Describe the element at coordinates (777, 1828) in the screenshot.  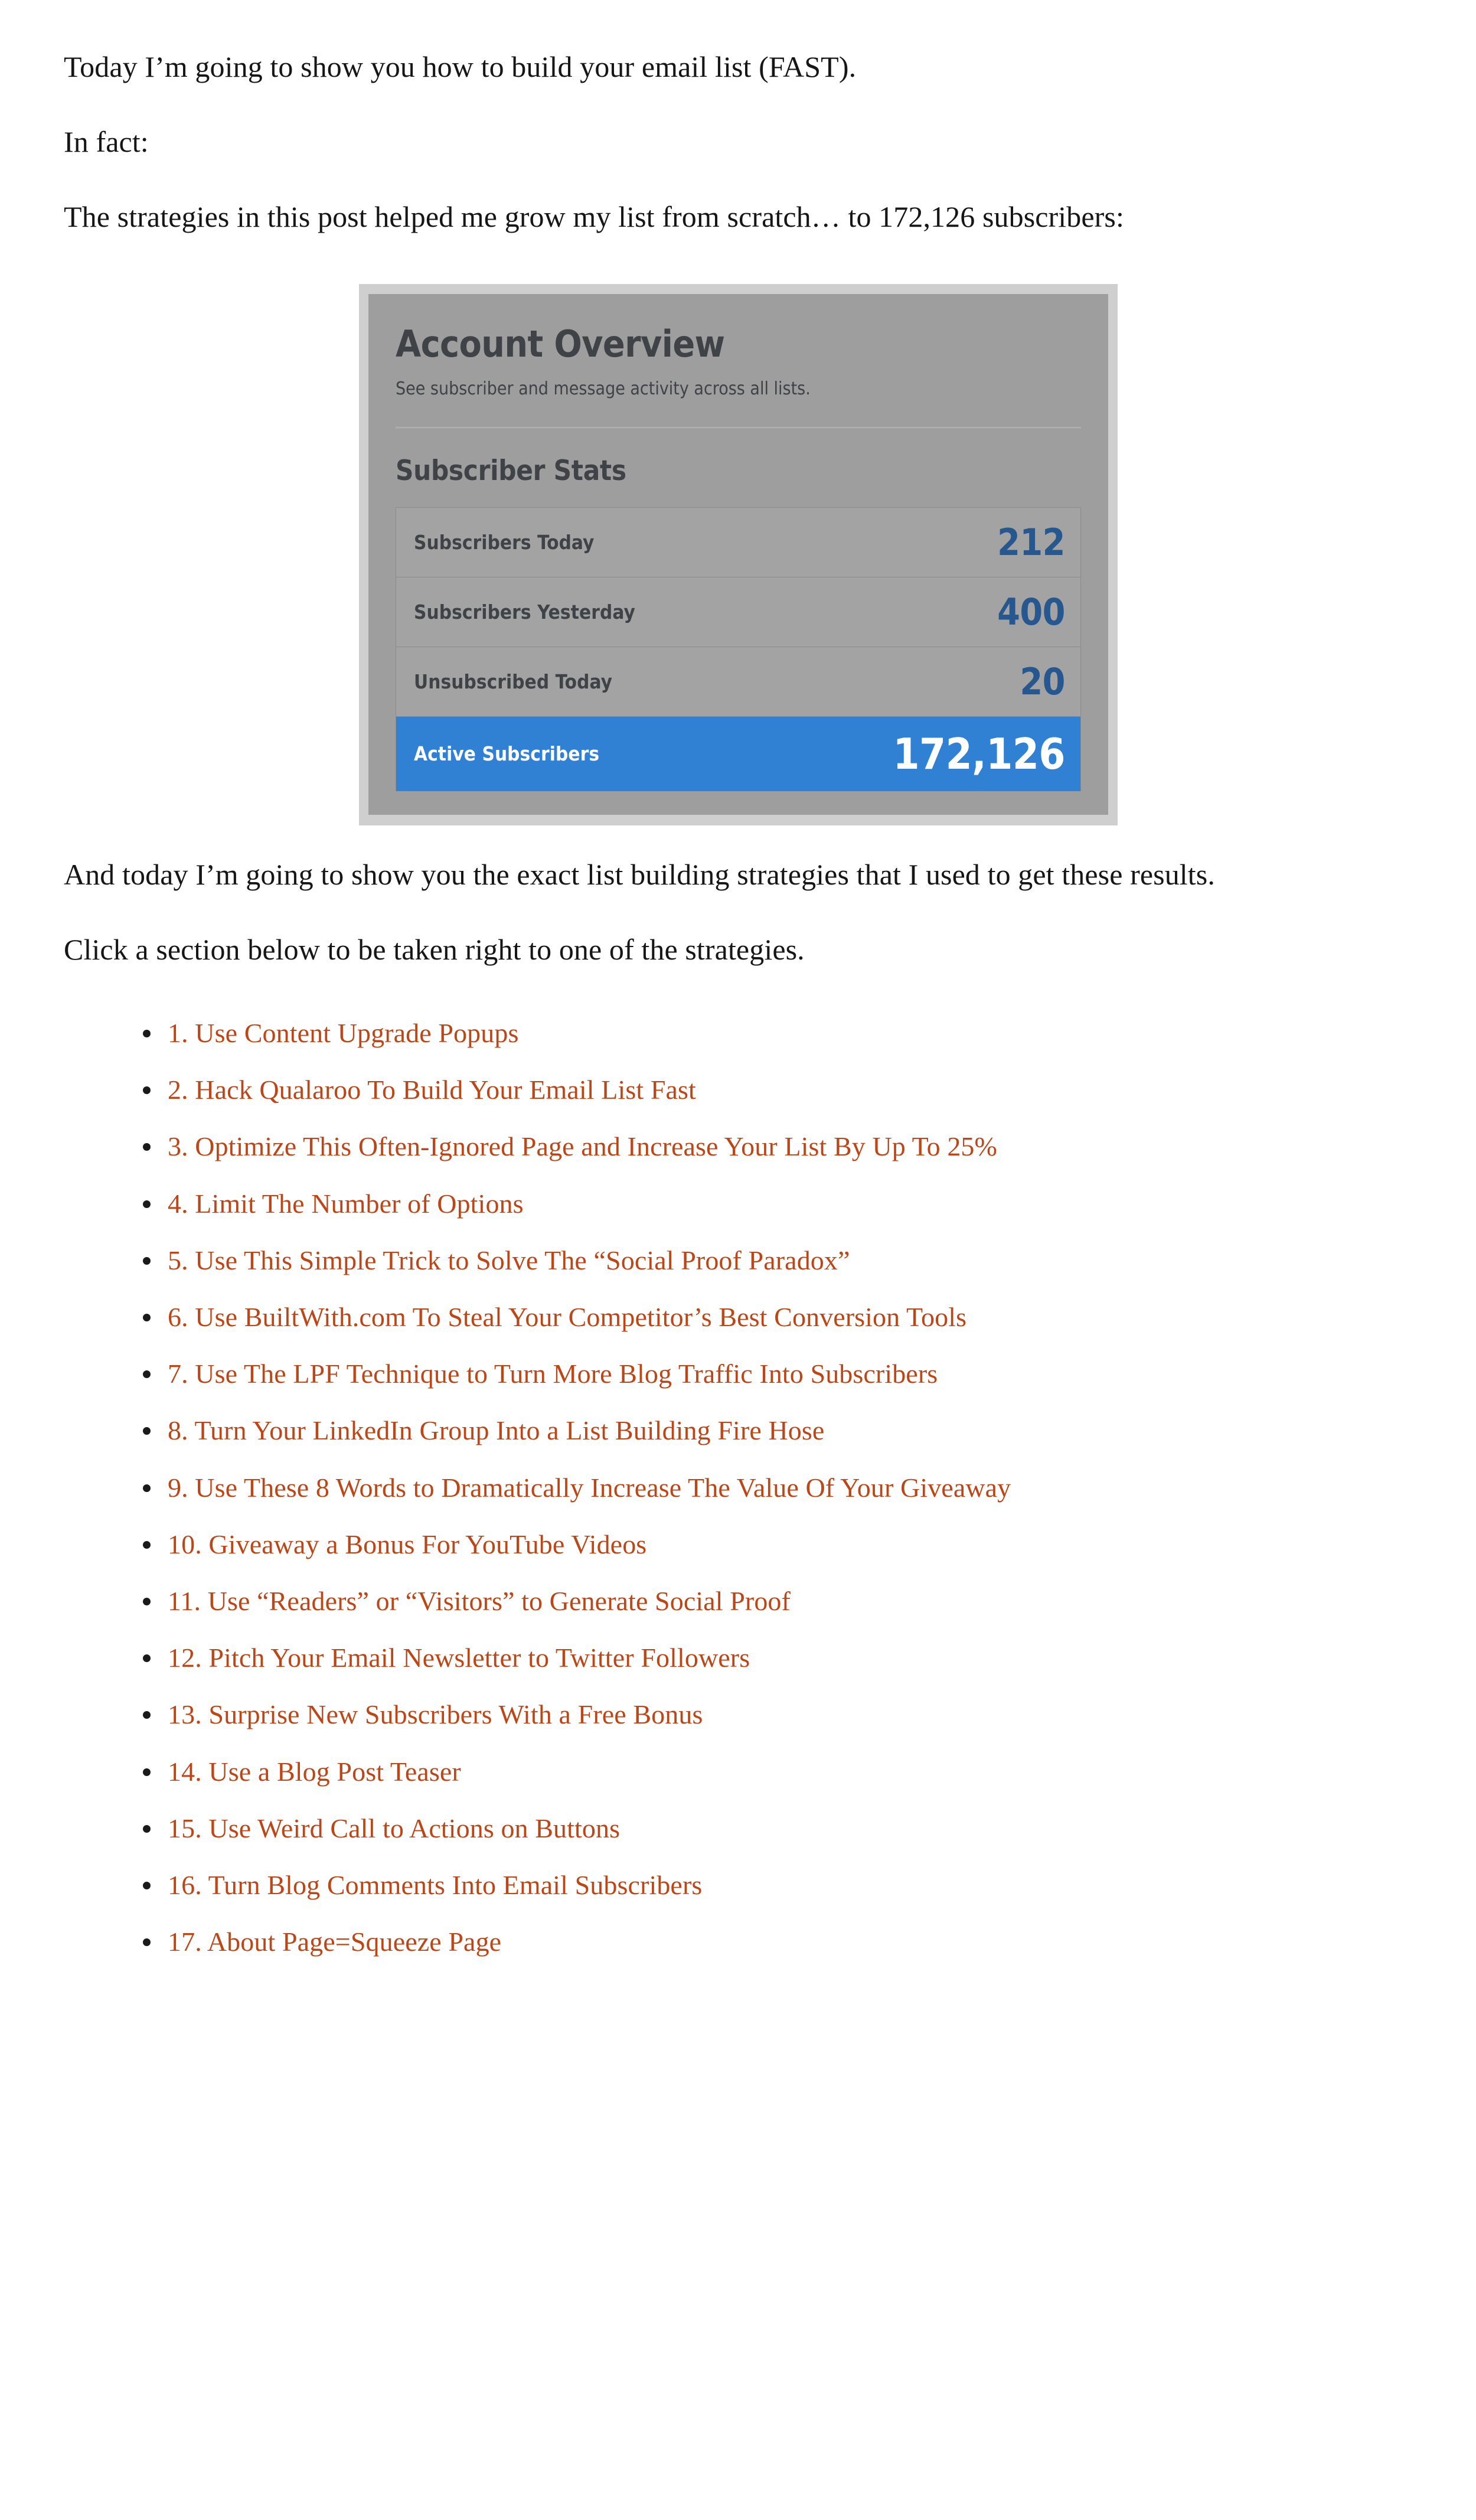
I see `list-item: 15. Use Weird Call to Actions on Buttons` at that location.